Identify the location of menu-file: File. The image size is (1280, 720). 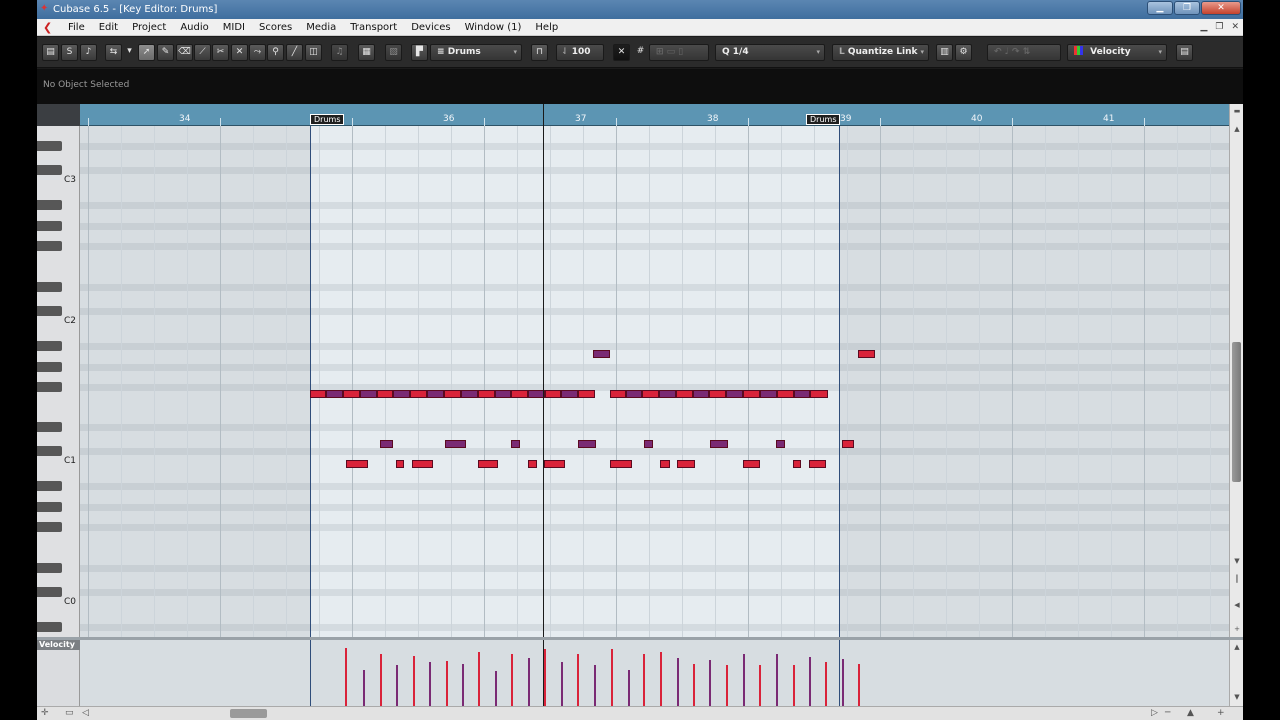
(76, 27).